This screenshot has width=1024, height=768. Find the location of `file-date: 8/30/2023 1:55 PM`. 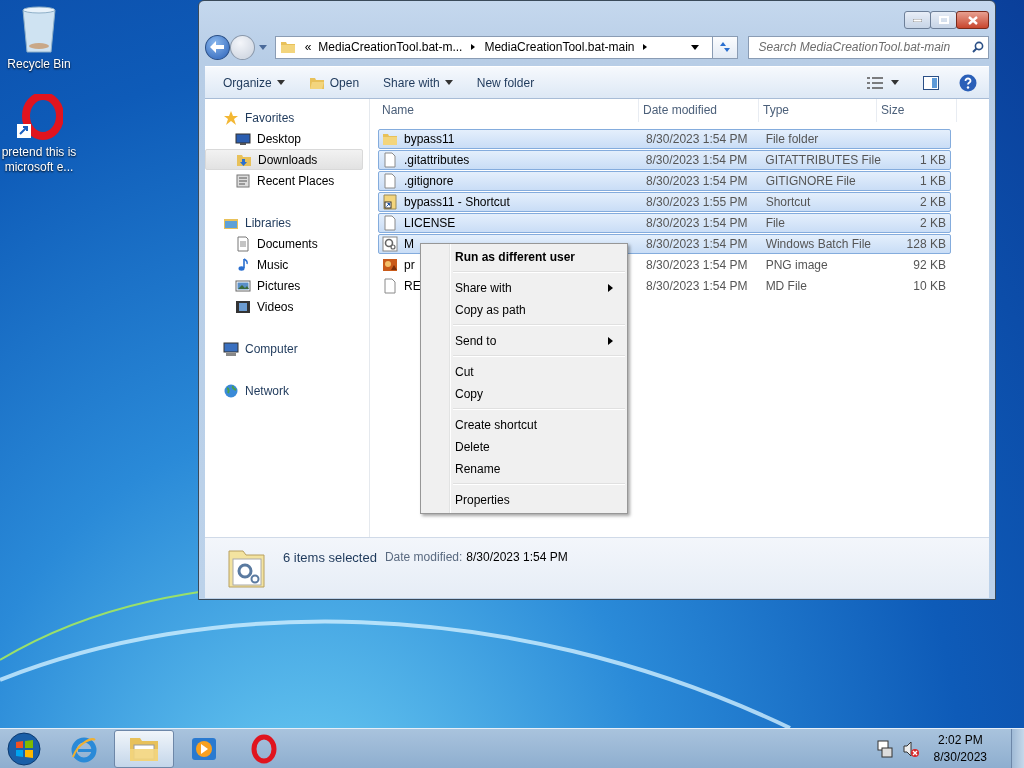

file-date: 8/30/2023 1:55 PM is located at coordinates (697, 202).